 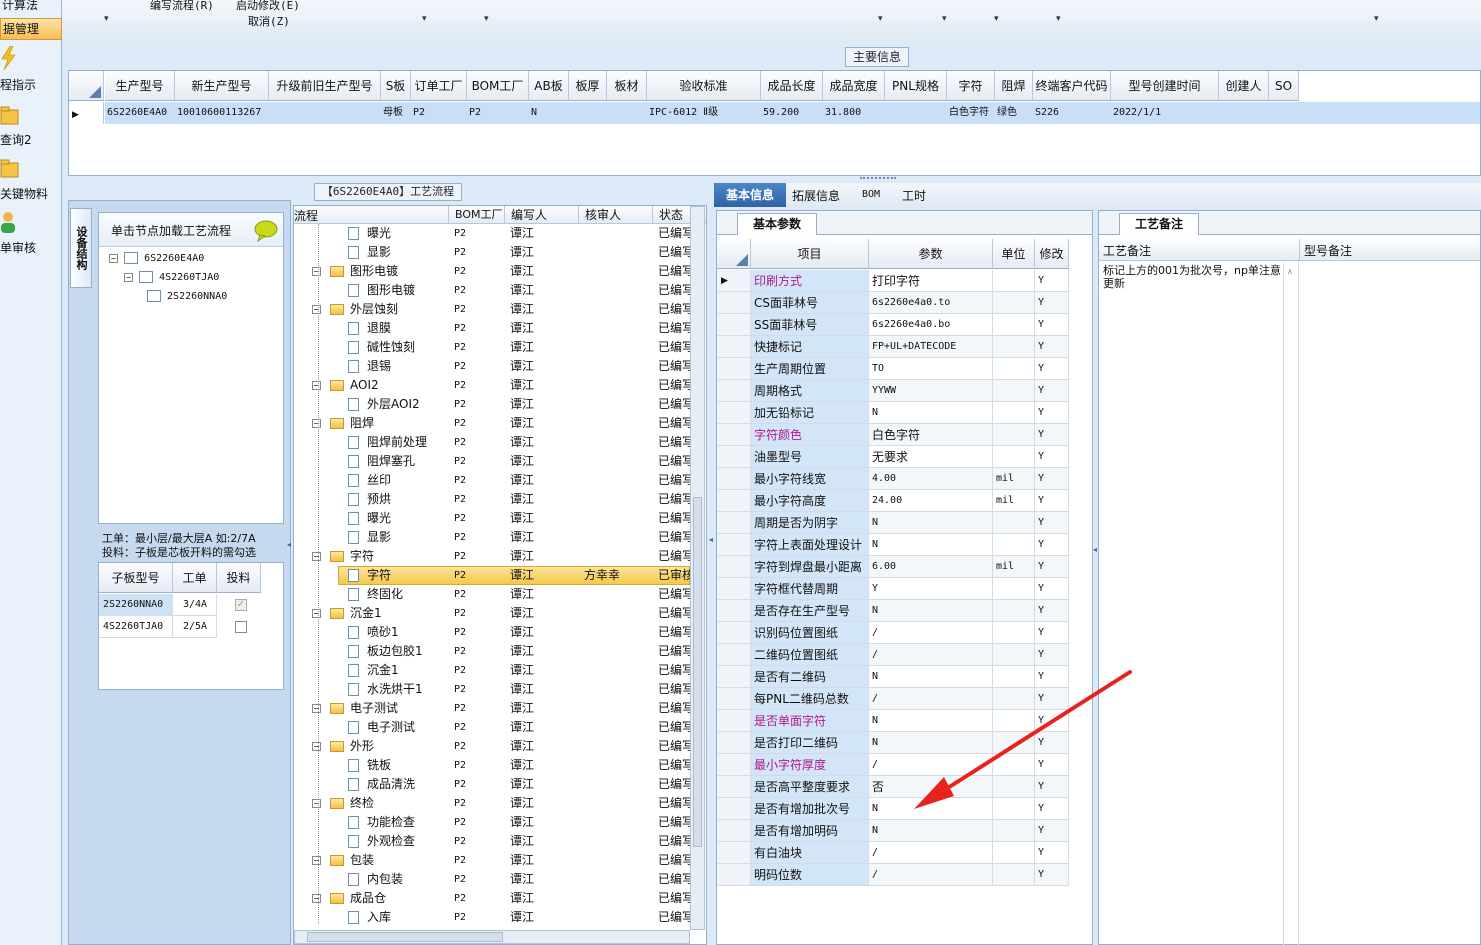 I want to click on process-row: 内包装 P2 谭江 已编写, so click(x=492, y=879).